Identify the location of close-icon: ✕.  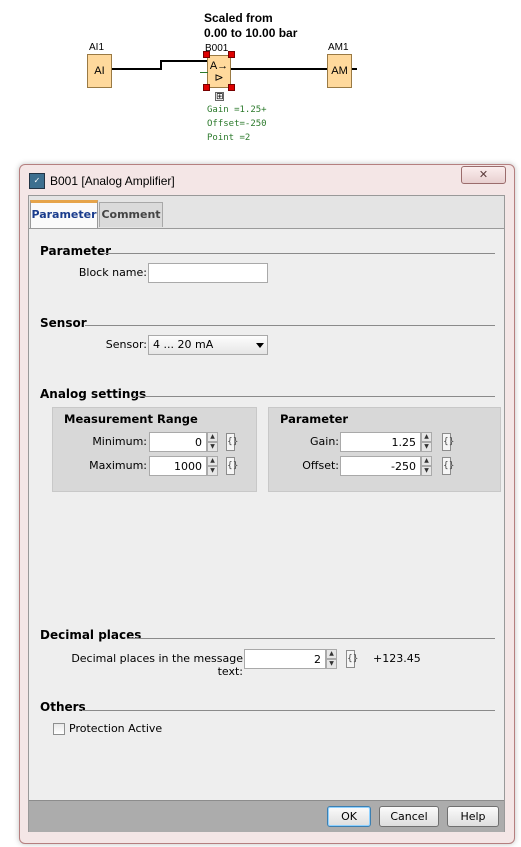
(483, 174).